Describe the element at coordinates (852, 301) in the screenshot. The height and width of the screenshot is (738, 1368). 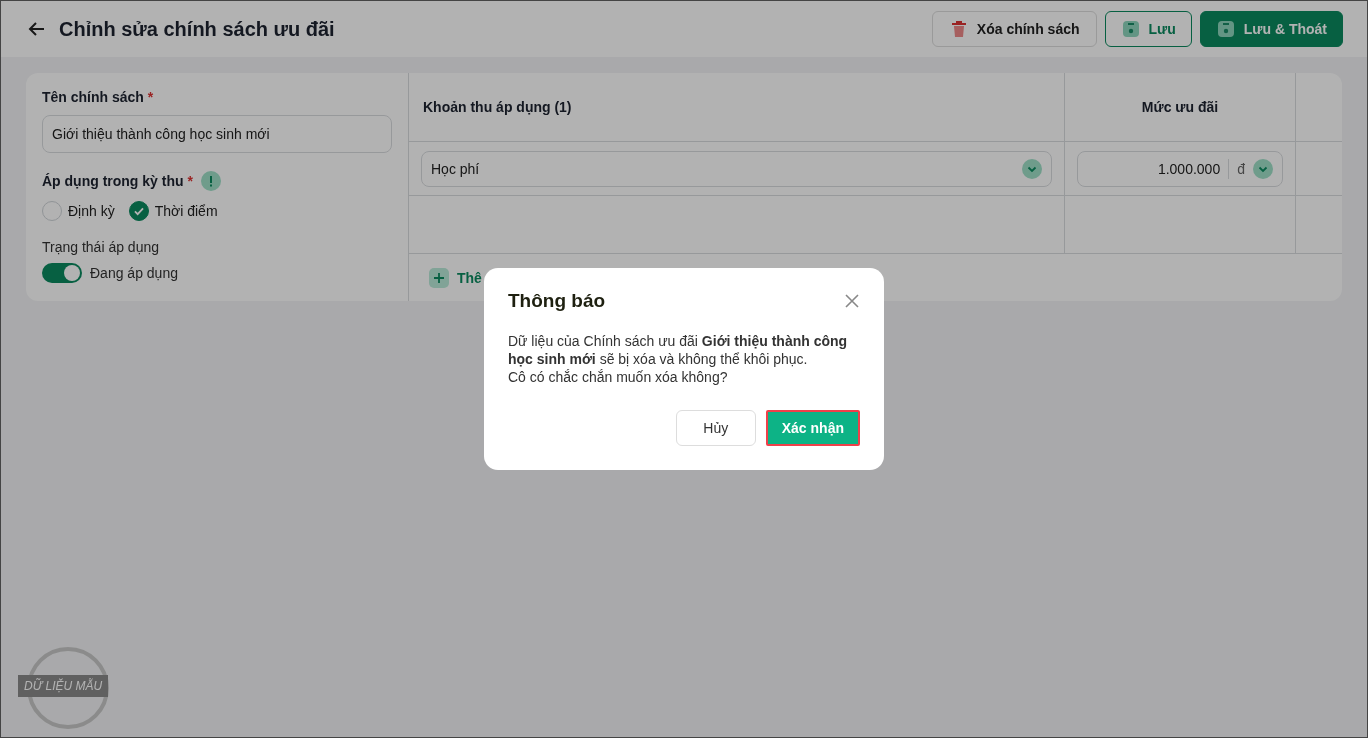
I see `close-icon` at that location.